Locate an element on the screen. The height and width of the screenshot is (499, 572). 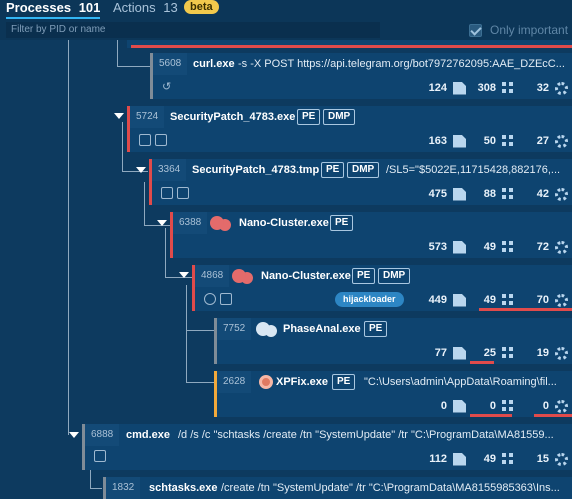
file-count: 573 is located at coordinates (437, 247).